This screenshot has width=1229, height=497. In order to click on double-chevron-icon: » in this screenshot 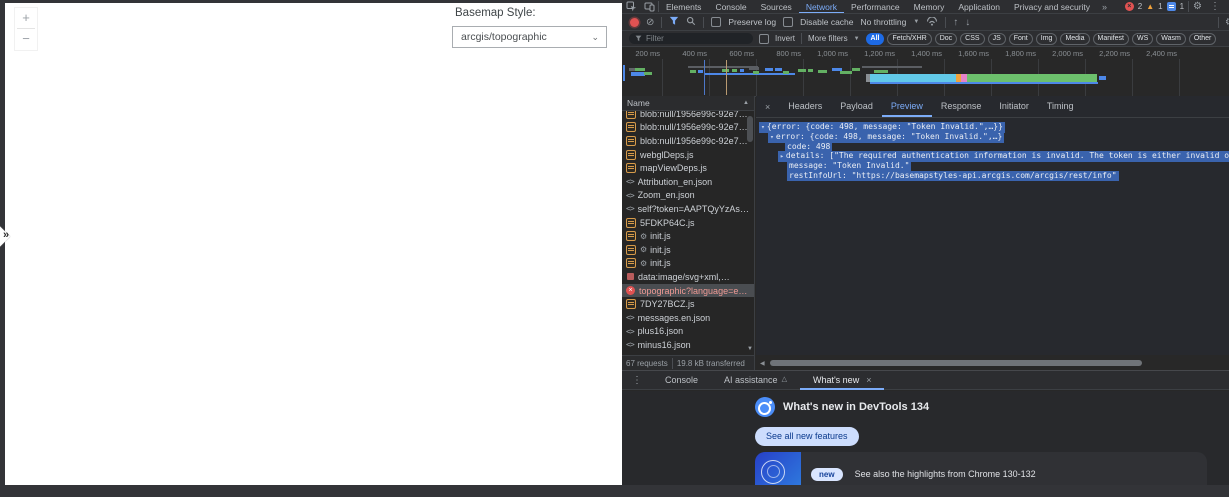, I will do `click(6, 235)`.